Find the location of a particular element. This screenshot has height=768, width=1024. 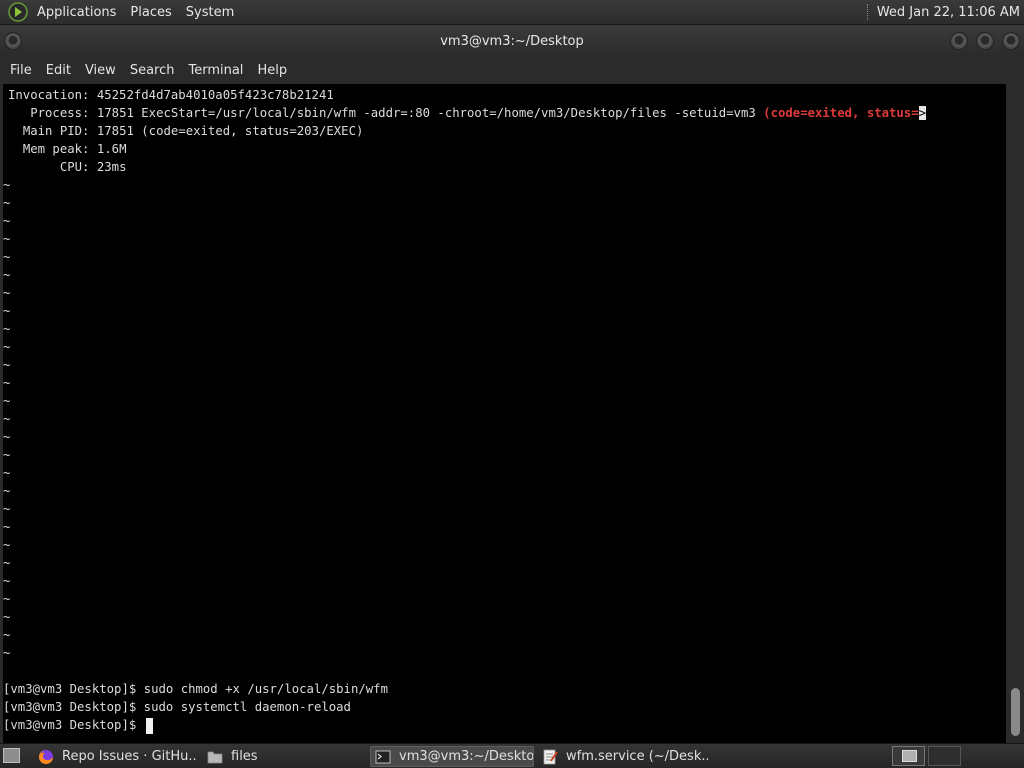

status-label: Mem peak: is located at coordinates (56, 149).